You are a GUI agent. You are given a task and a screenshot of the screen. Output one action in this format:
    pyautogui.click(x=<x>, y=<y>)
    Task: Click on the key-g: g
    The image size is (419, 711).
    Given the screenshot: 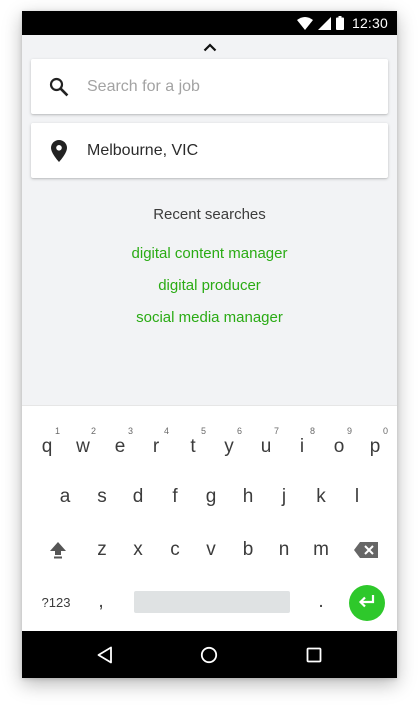 What is the action you would take?
    pyautogui.click(x=211, y=497)
    